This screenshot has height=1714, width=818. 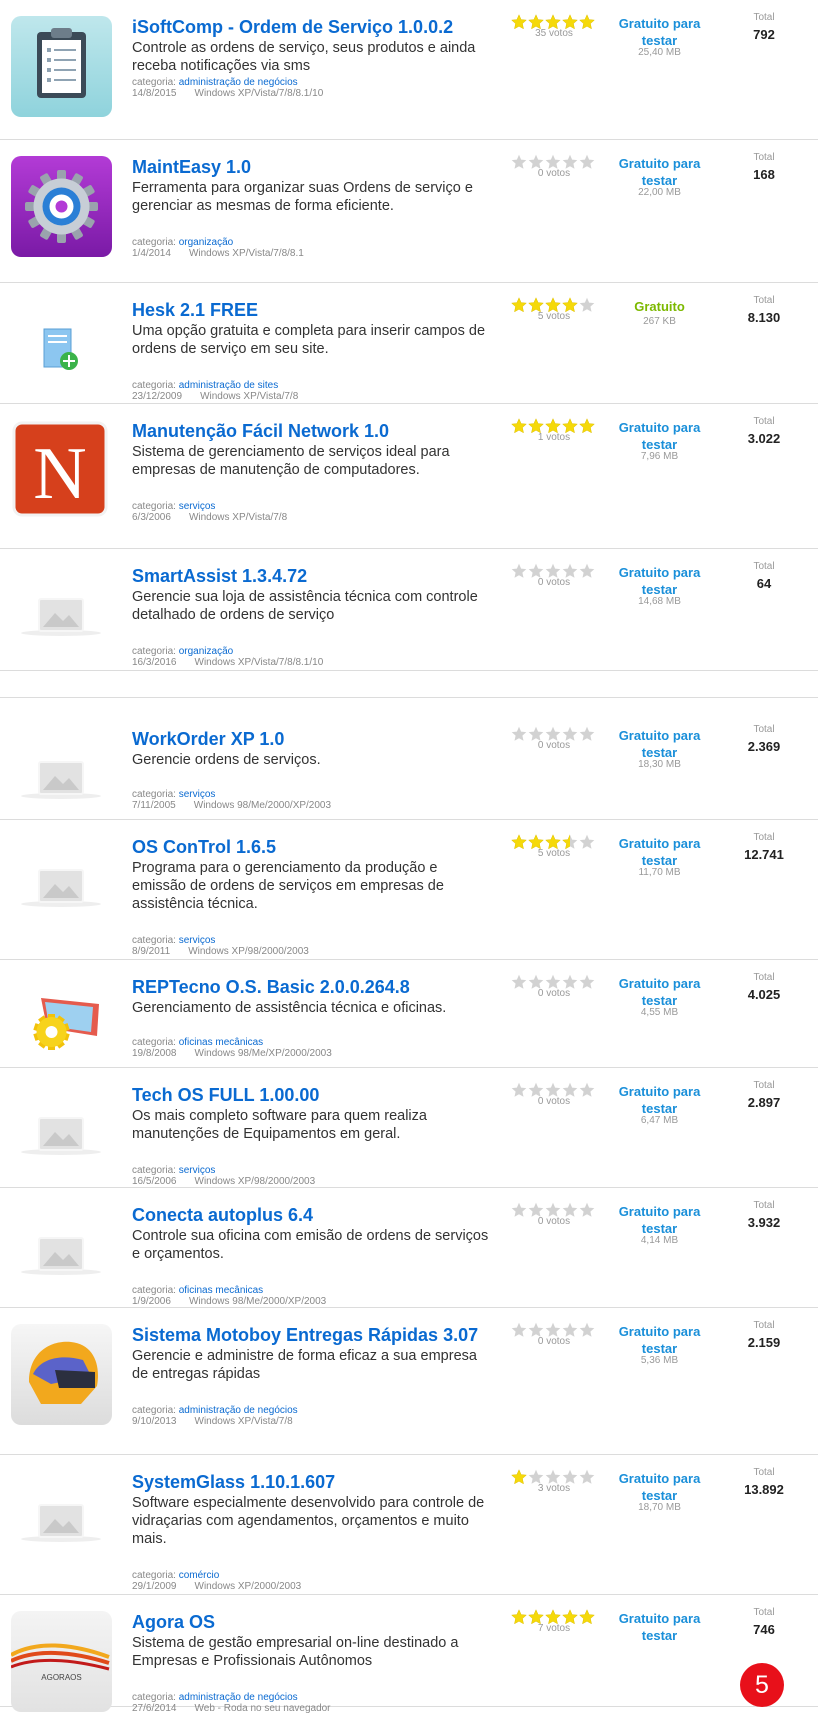 I want to click on item-title-link: Agora OS, so click(x=173, y=1622).